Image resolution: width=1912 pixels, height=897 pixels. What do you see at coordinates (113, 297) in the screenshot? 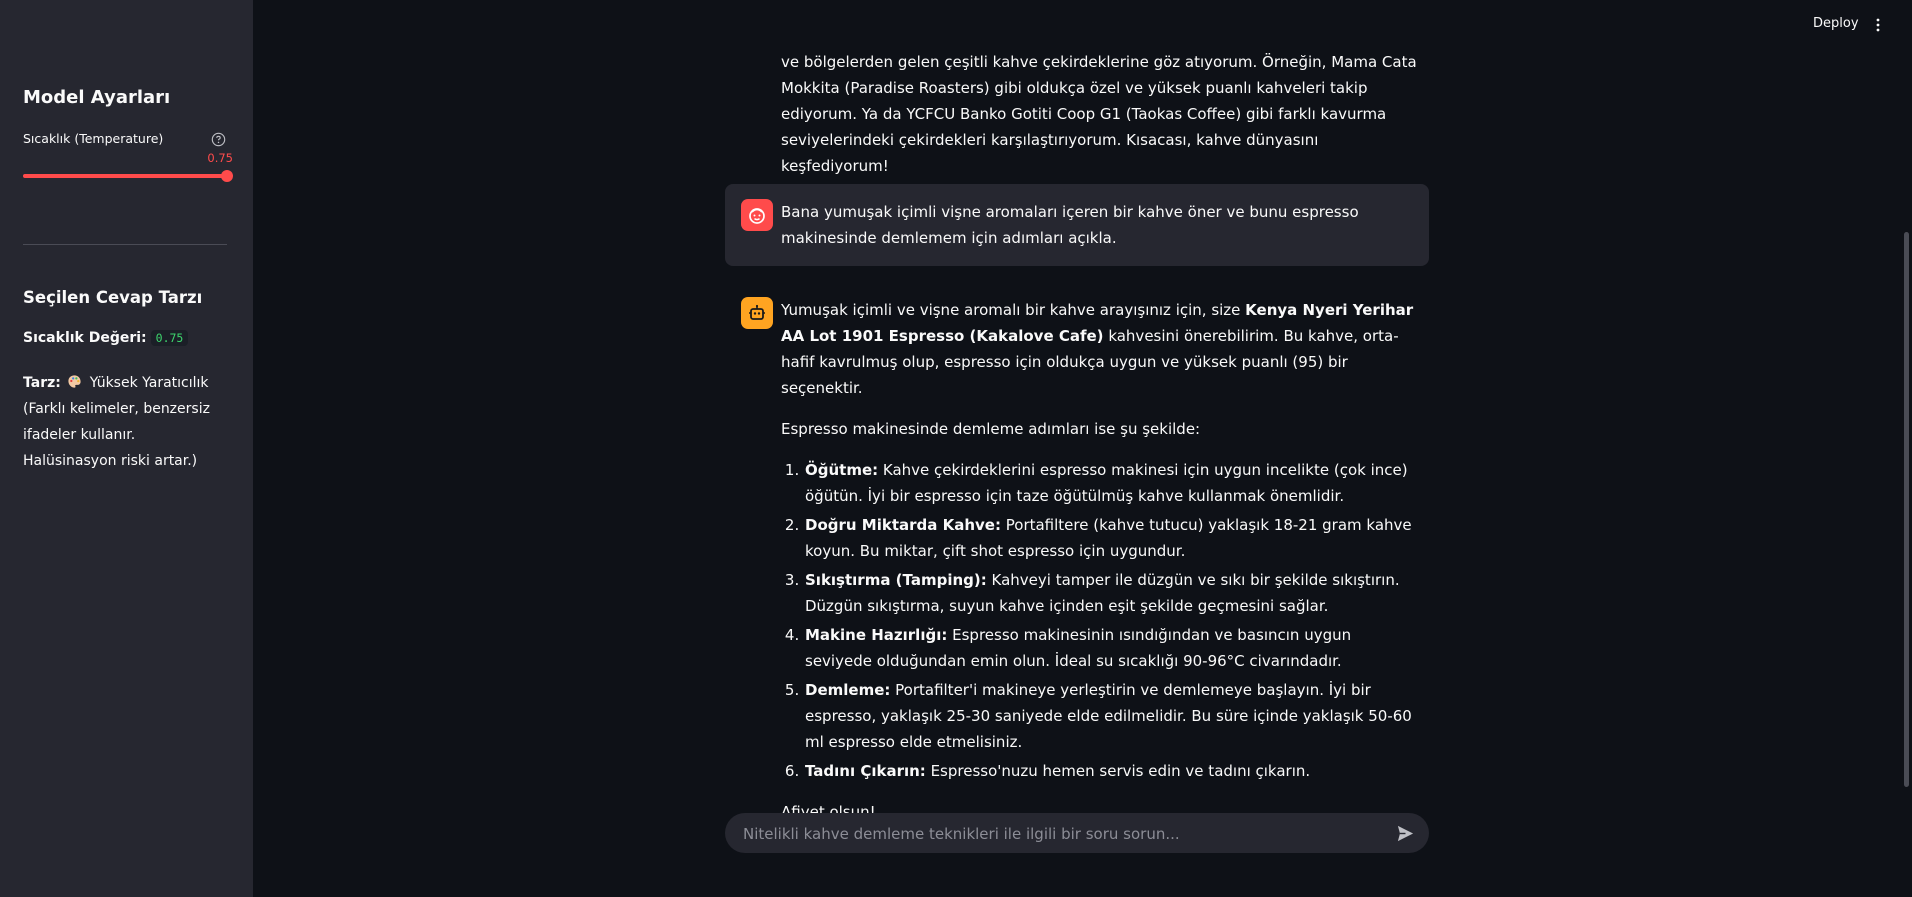
I see `selected-style-title: Seçilen Cevap Tarzı` at bounding box center [113, 297].